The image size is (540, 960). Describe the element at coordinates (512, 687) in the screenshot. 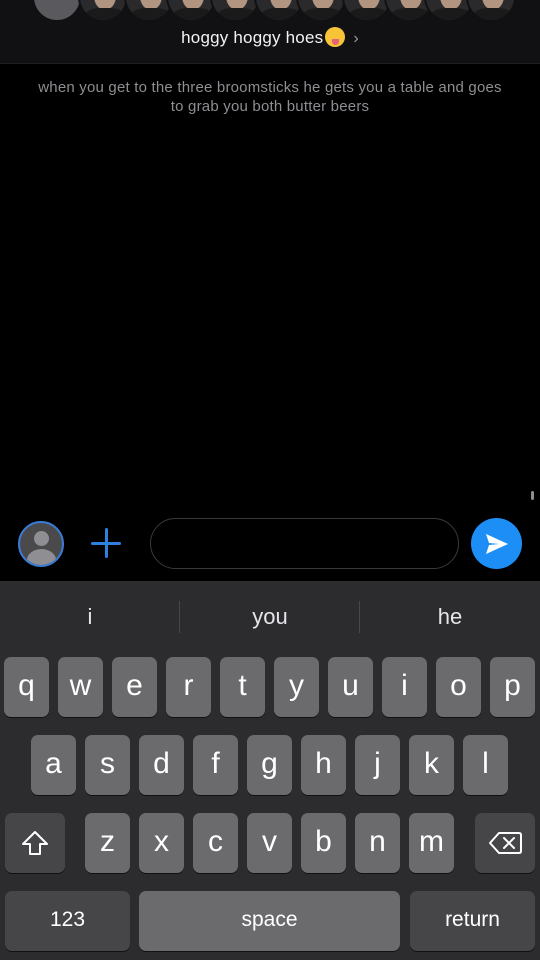

I see `key-p: p` at that location.